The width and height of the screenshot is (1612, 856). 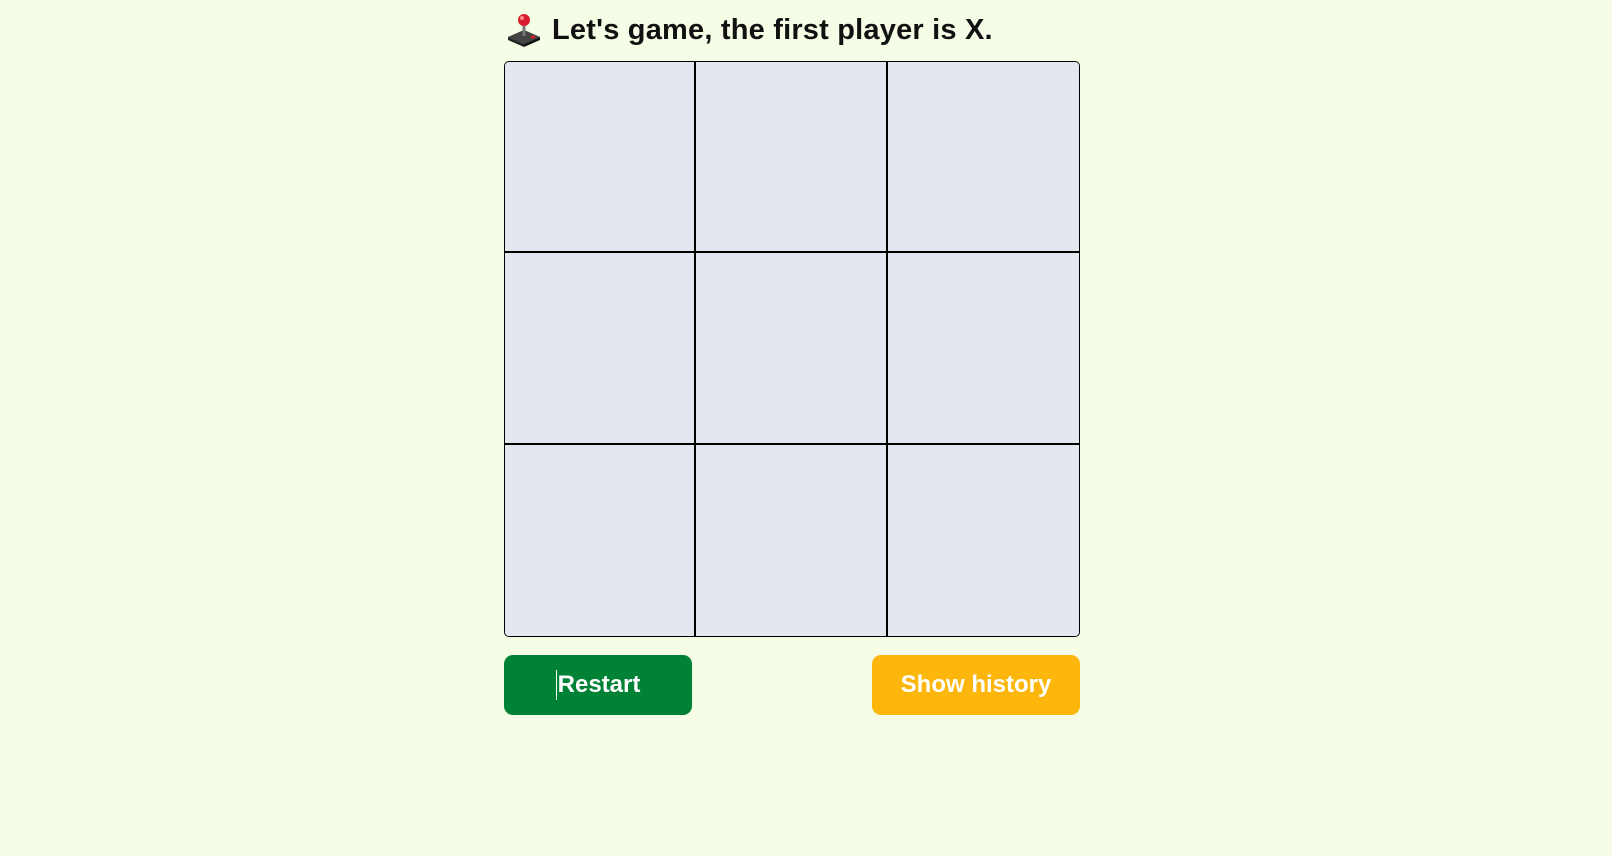 I want to click on show-history-button: Show history, so click(x=976, y=685).